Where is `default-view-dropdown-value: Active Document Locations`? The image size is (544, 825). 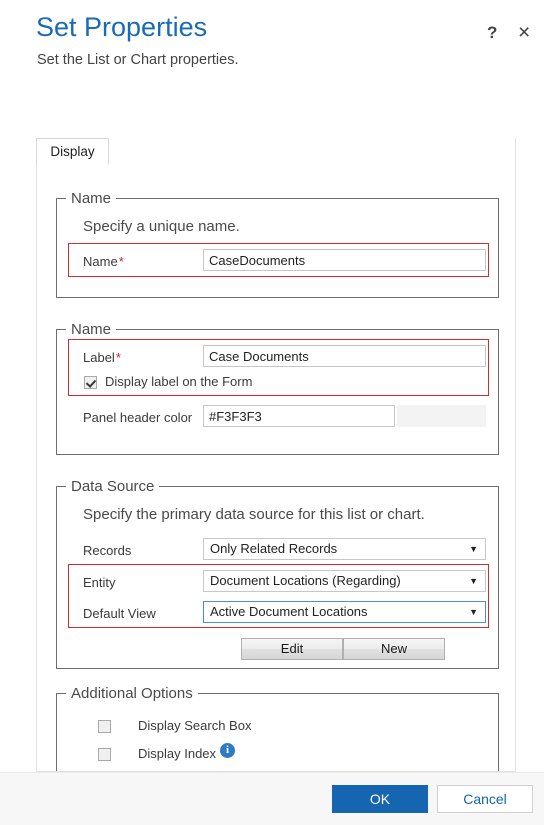
default-view-dropdown-value: Active Document Locations is located at coordinates (289, 611).